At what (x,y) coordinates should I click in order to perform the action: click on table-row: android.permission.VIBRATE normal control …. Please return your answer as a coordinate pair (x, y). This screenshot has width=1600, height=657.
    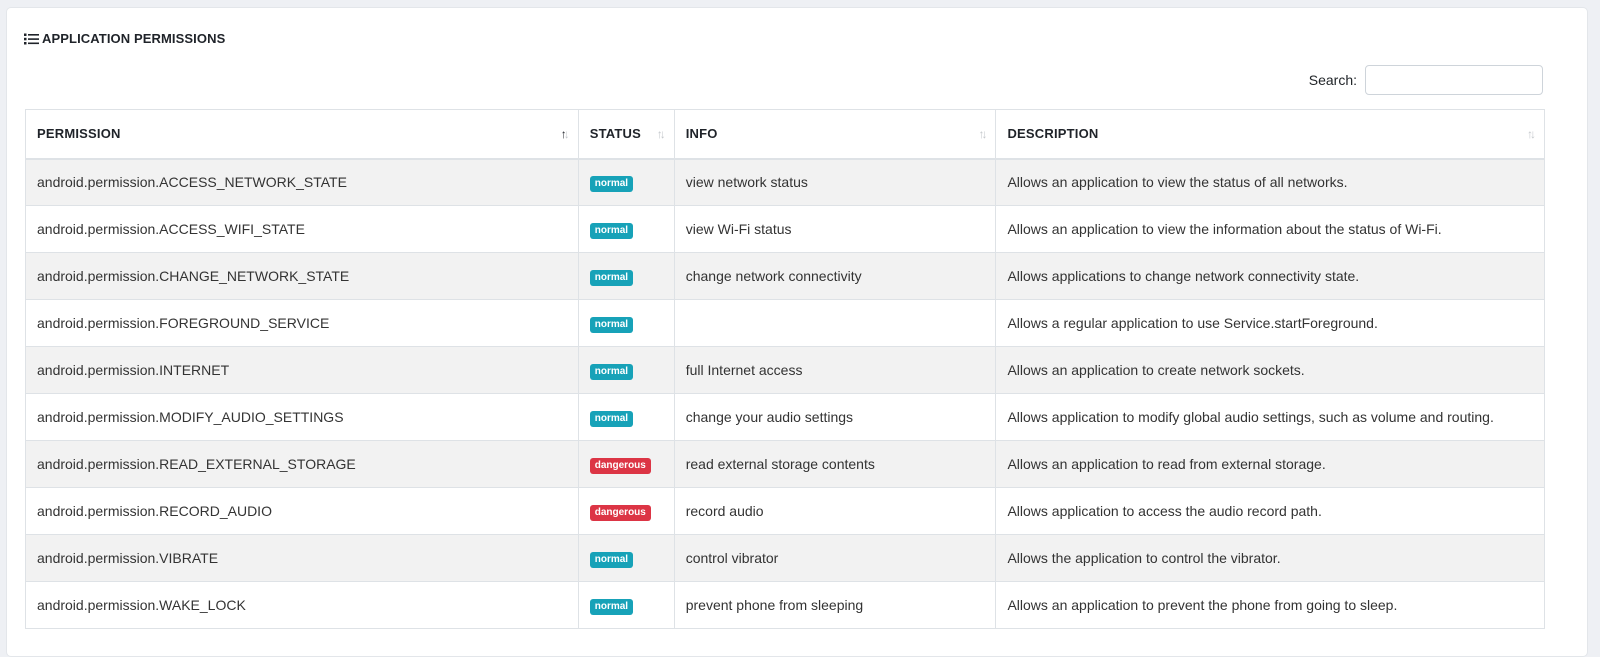
    Looking at the image, I should click on (785, 558).